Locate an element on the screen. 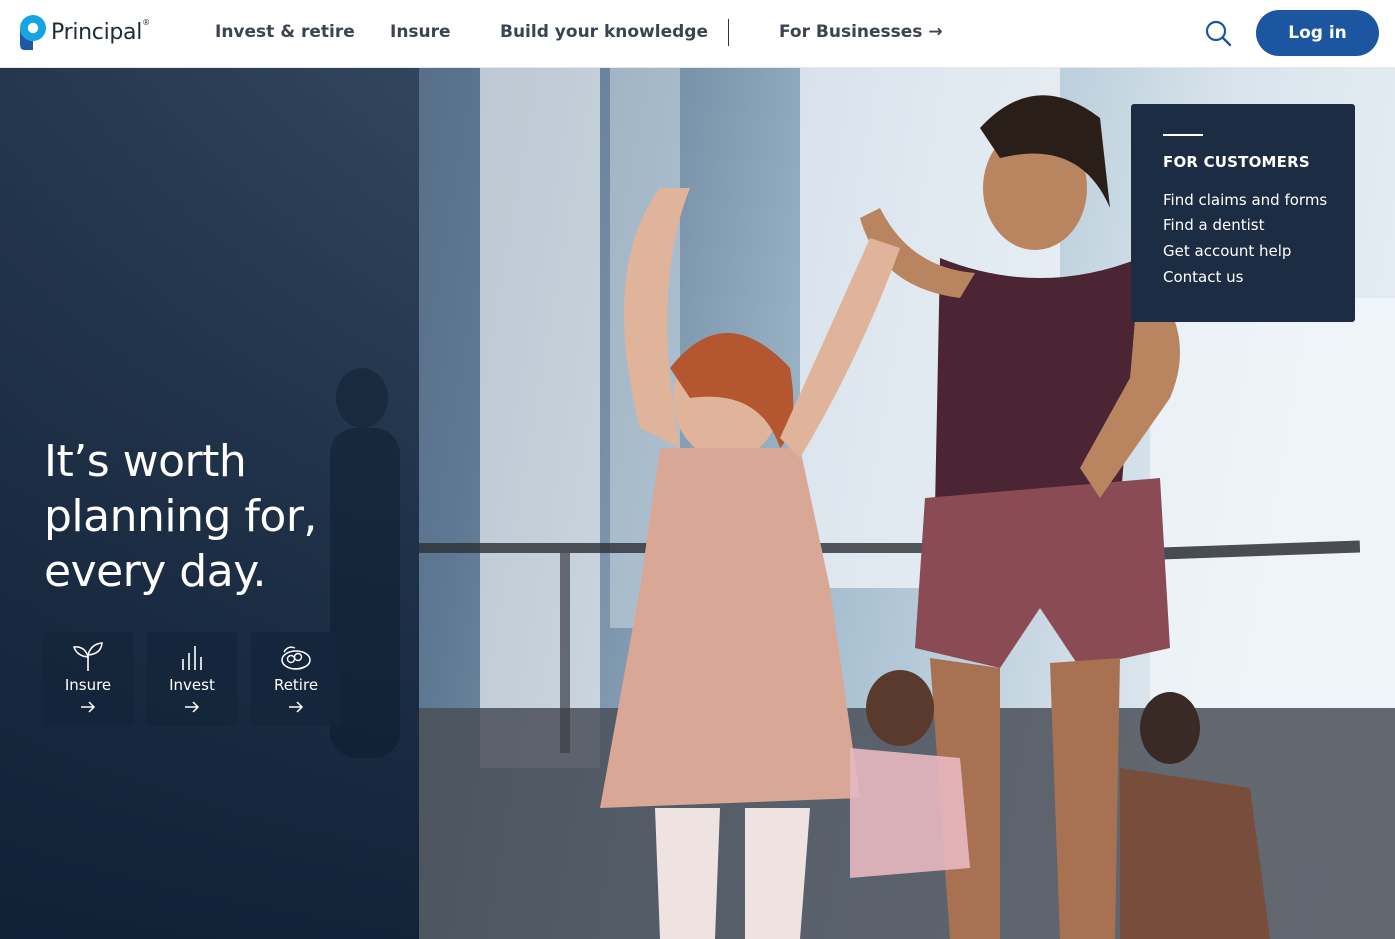  tile-invest: Invest is located at coordinates (192, 679).